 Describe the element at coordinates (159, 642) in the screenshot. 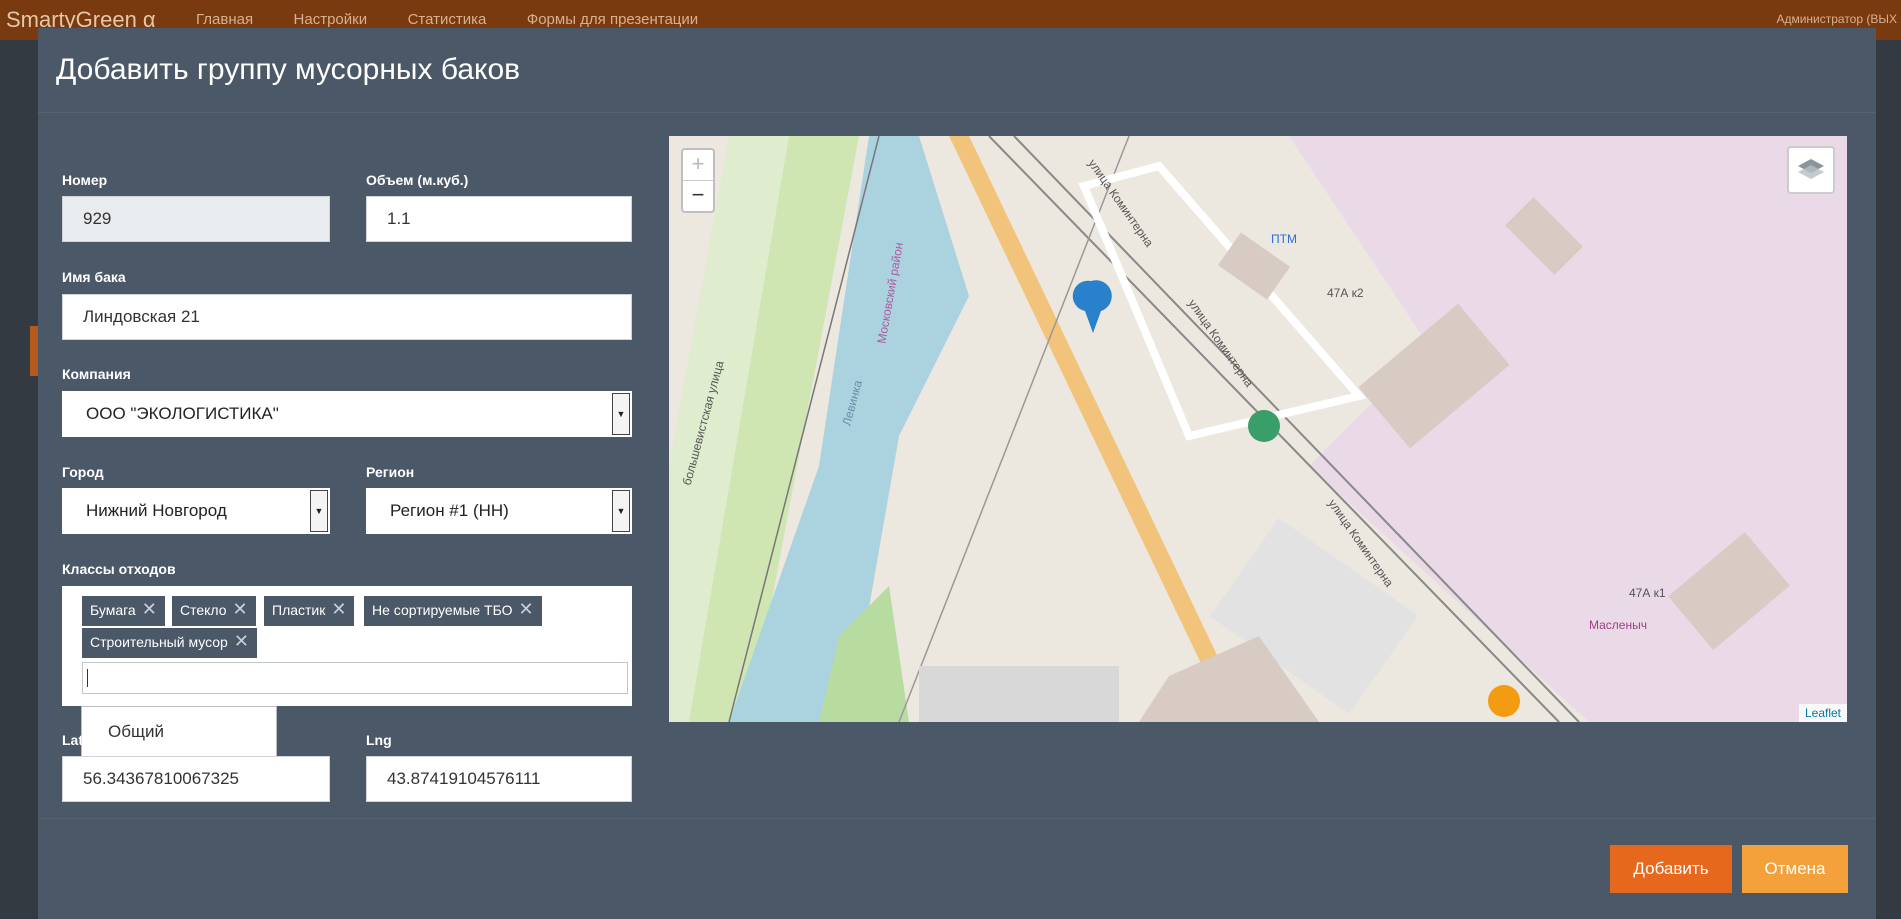

I see `tag-label: Строительный мусор` at that location.